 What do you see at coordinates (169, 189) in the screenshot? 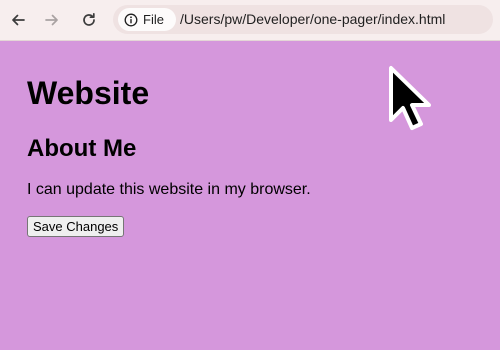
I see `body-text: I can update this website in my browser.` at bounding box center [169, 189].